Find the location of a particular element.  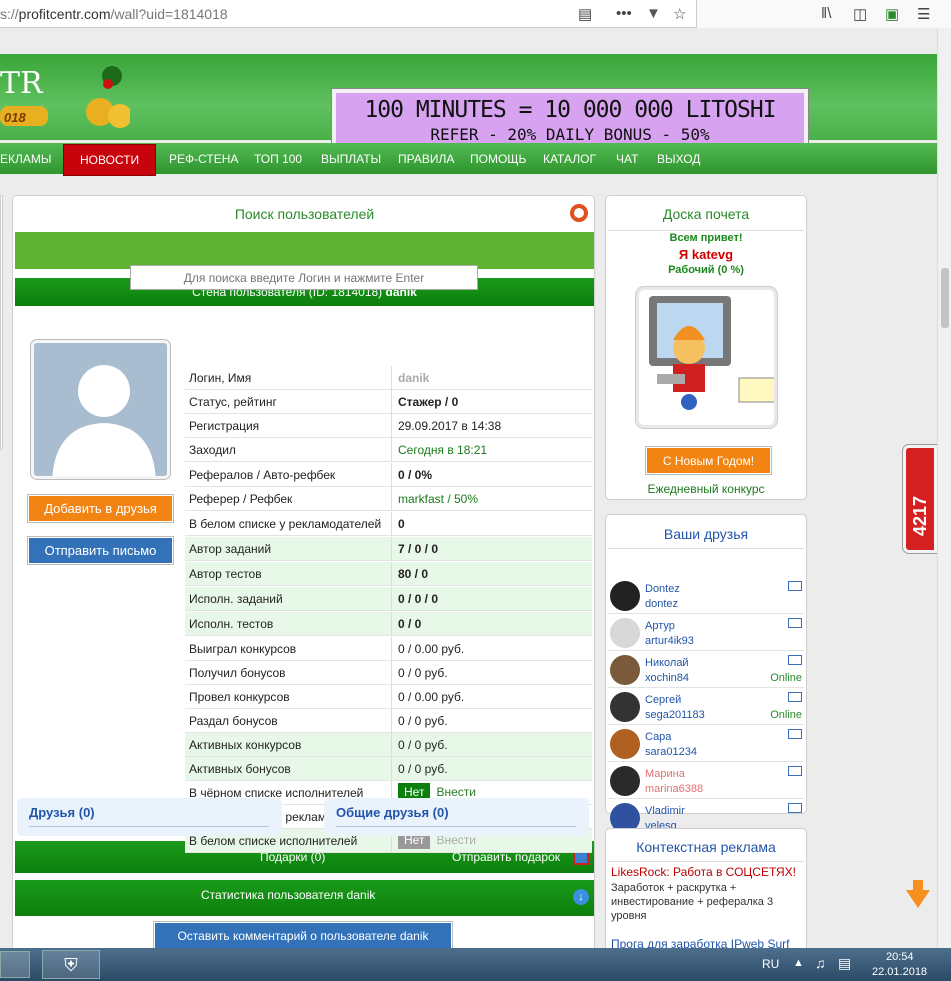

friend-name: Николай is located at coordinates (667, 663).